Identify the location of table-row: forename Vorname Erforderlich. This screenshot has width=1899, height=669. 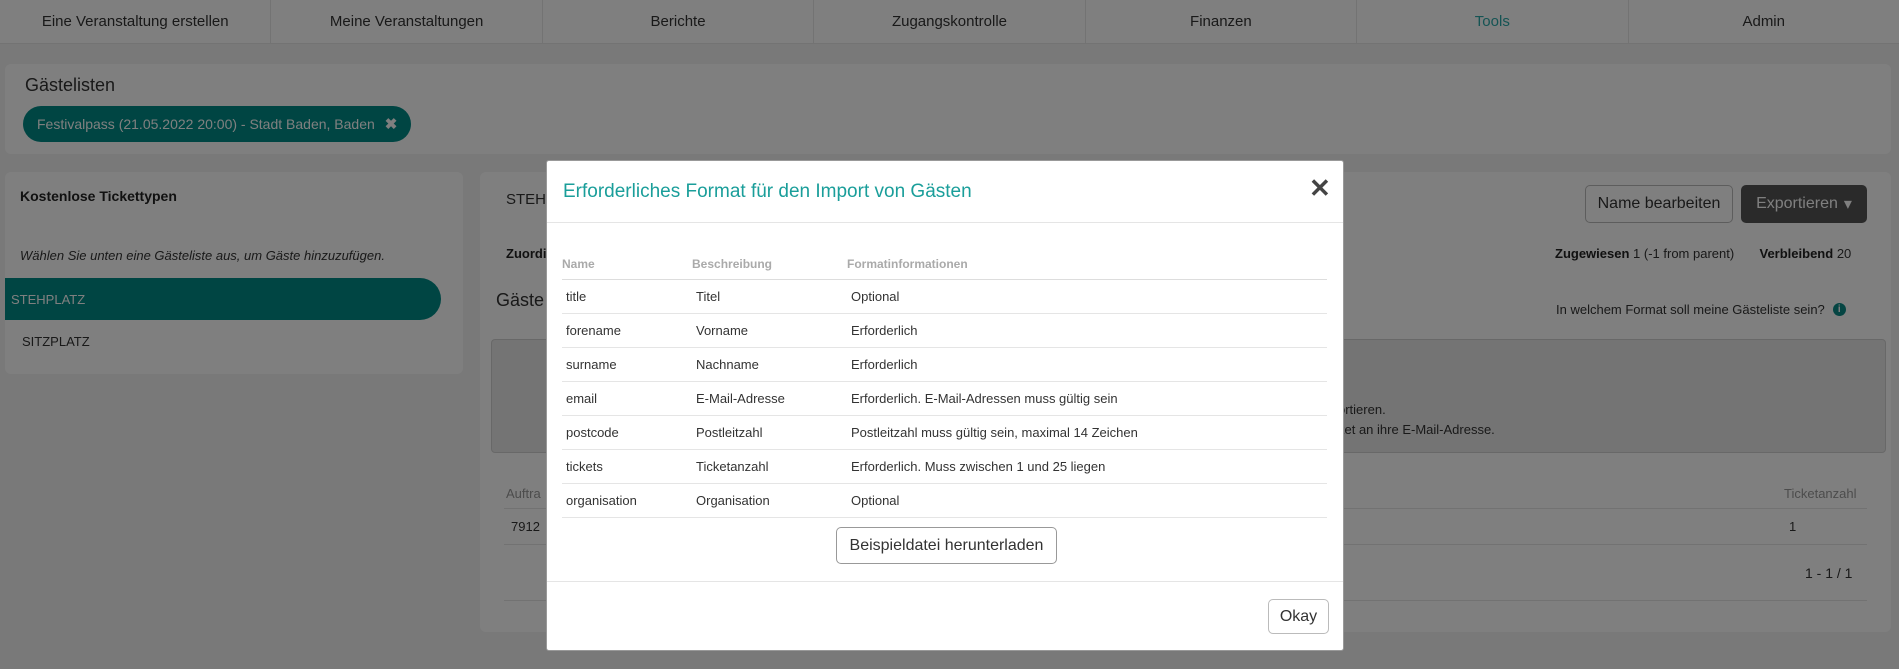
(944, 330).